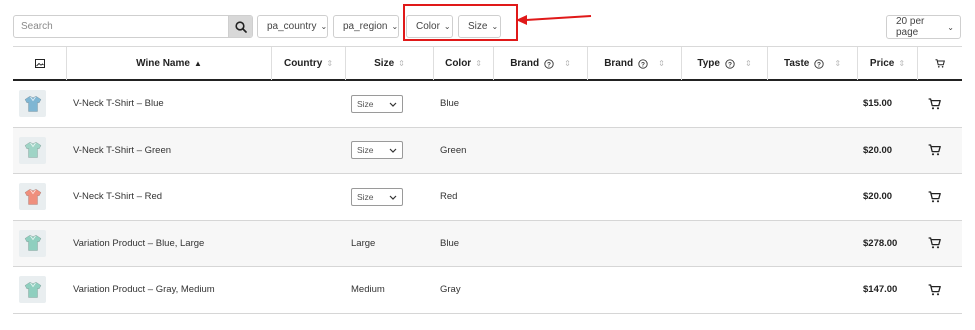  What do you see at coordinates (708, 63) in the screenshot?
I see `header-label: Type` at bounding box center [708, 63].